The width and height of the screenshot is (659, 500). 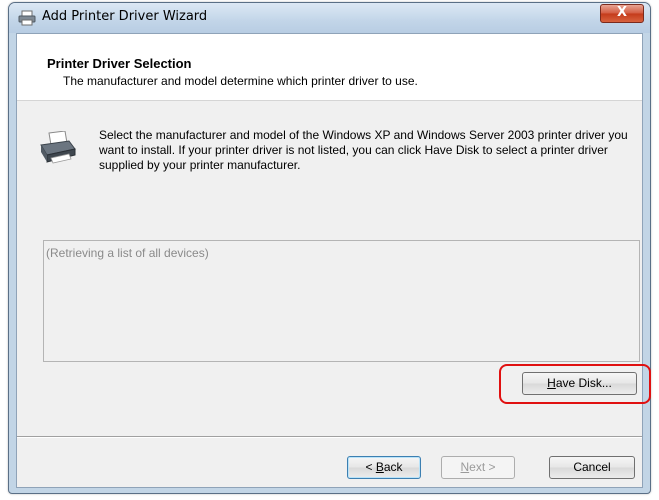 I want to click on cancel-button: Cancel, so click(x=592, y=467).